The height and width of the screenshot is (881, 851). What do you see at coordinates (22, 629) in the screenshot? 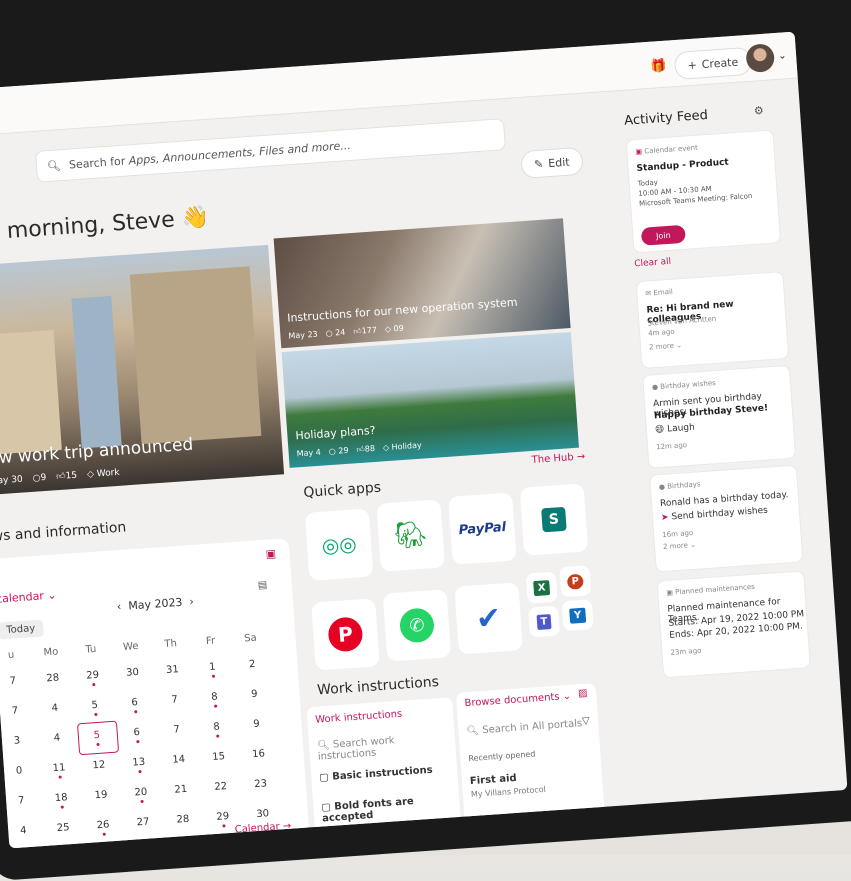
I see `today-button: Today` at bounding box center [22, 629].